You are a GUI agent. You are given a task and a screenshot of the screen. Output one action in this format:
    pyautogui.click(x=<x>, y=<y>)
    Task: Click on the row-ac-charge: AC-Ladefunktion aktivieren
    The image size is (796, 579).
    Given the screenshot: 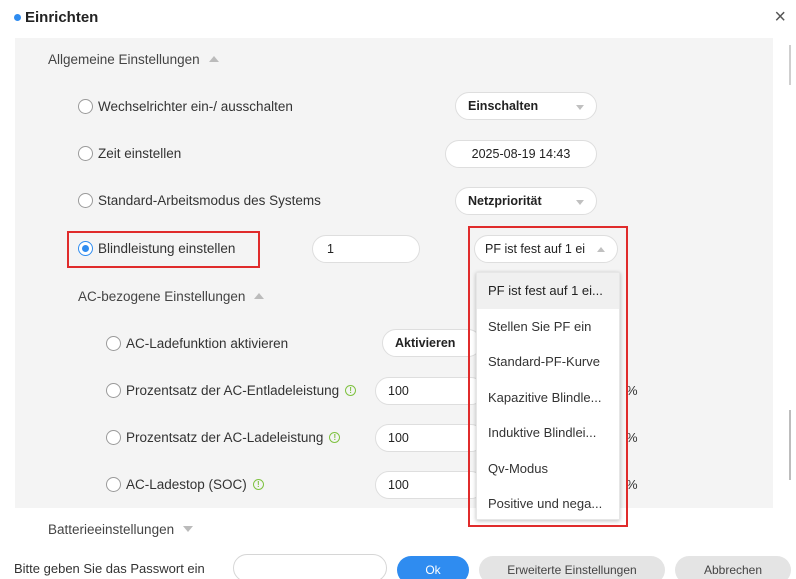 What is the action you would take?
    pyautogui.click(x=197, y=343)
    